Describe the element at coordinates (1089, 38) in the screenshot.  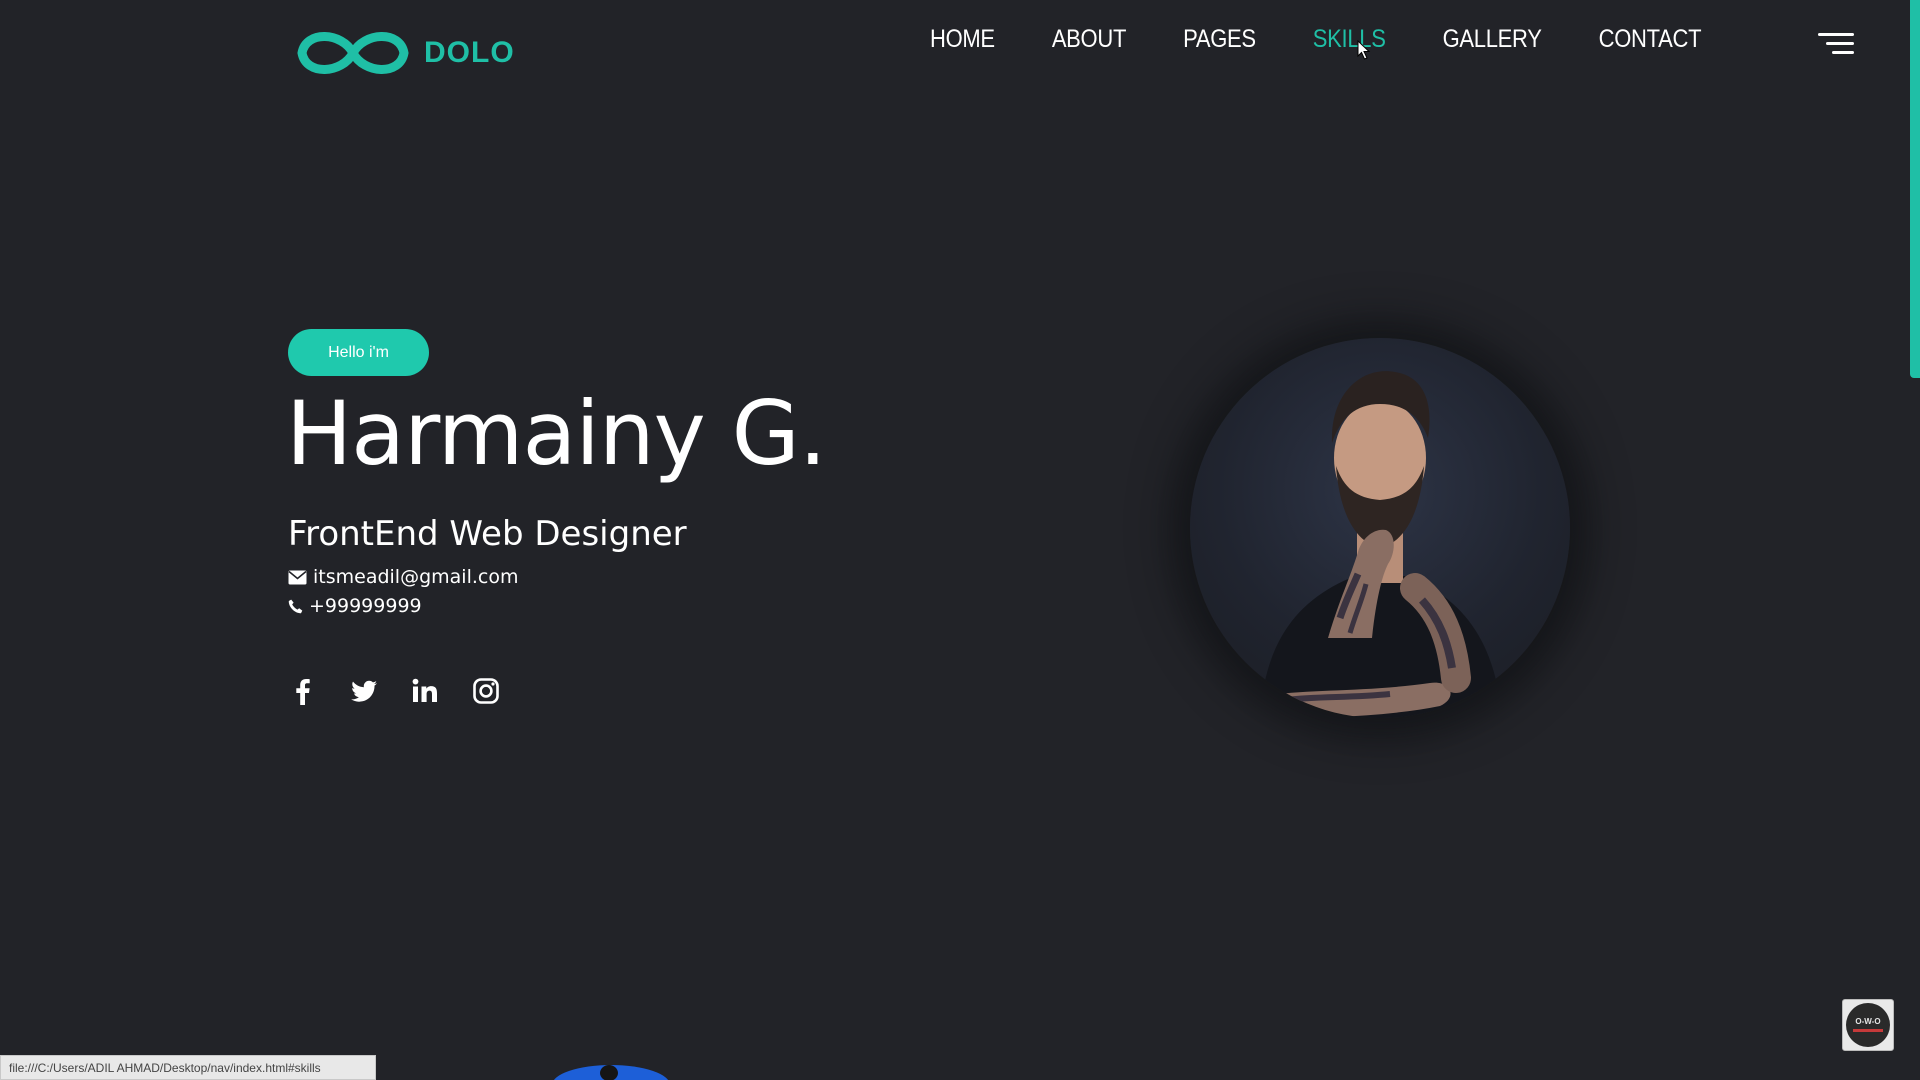
I see `nav-about: ABOUT` at that location.